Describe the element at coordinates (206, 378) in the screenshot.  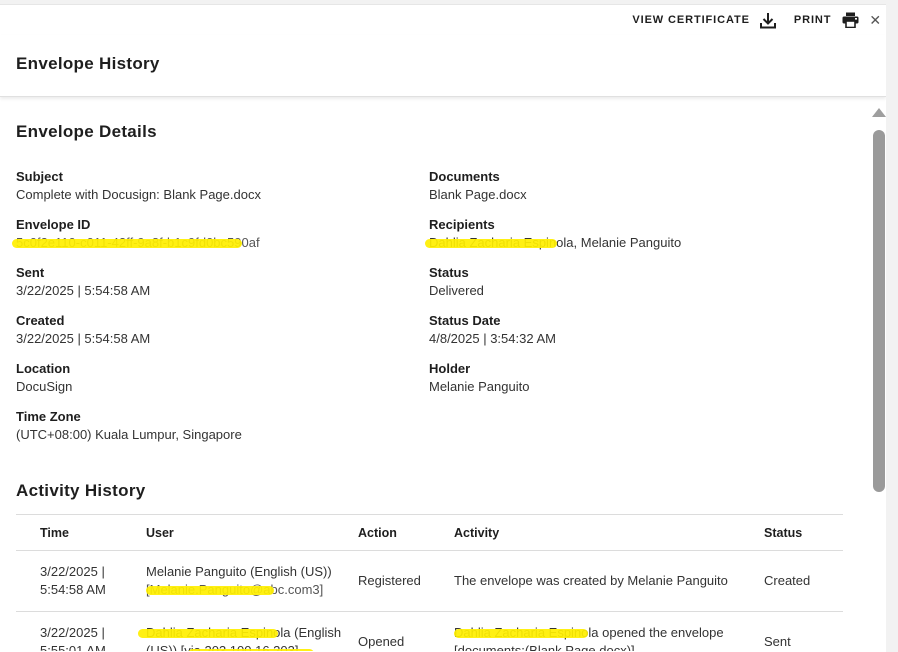
I see `location-field: Location DocuSign` at that location.